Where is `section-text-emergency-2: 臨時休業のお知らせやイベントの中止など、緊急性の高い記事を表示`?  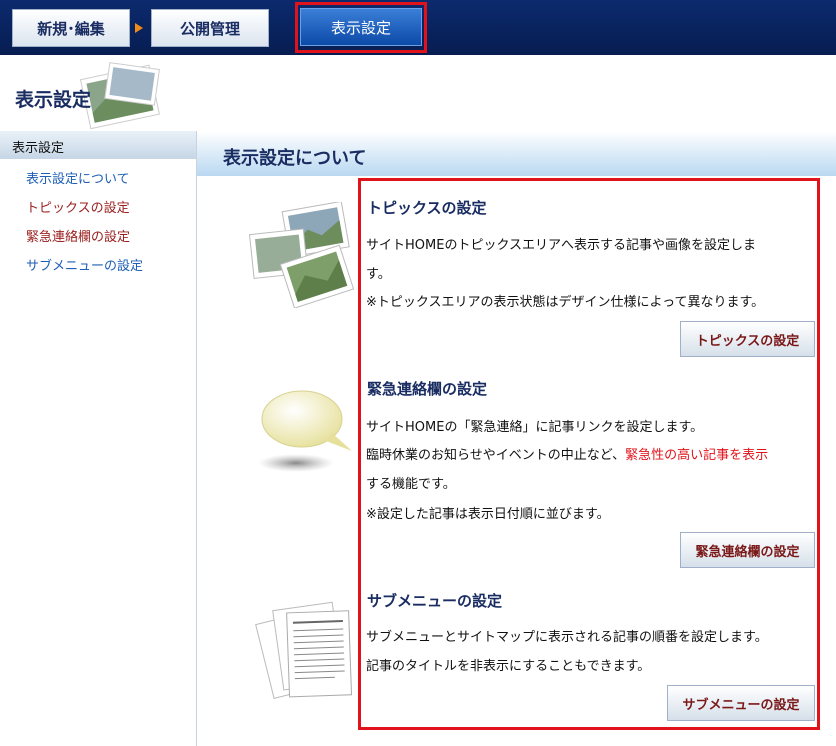
section-text-emergency-2: 臨時休業のお知らせやイベントの中止など、緊急性の高い記事を表示 is located at coordinates (567, 455).